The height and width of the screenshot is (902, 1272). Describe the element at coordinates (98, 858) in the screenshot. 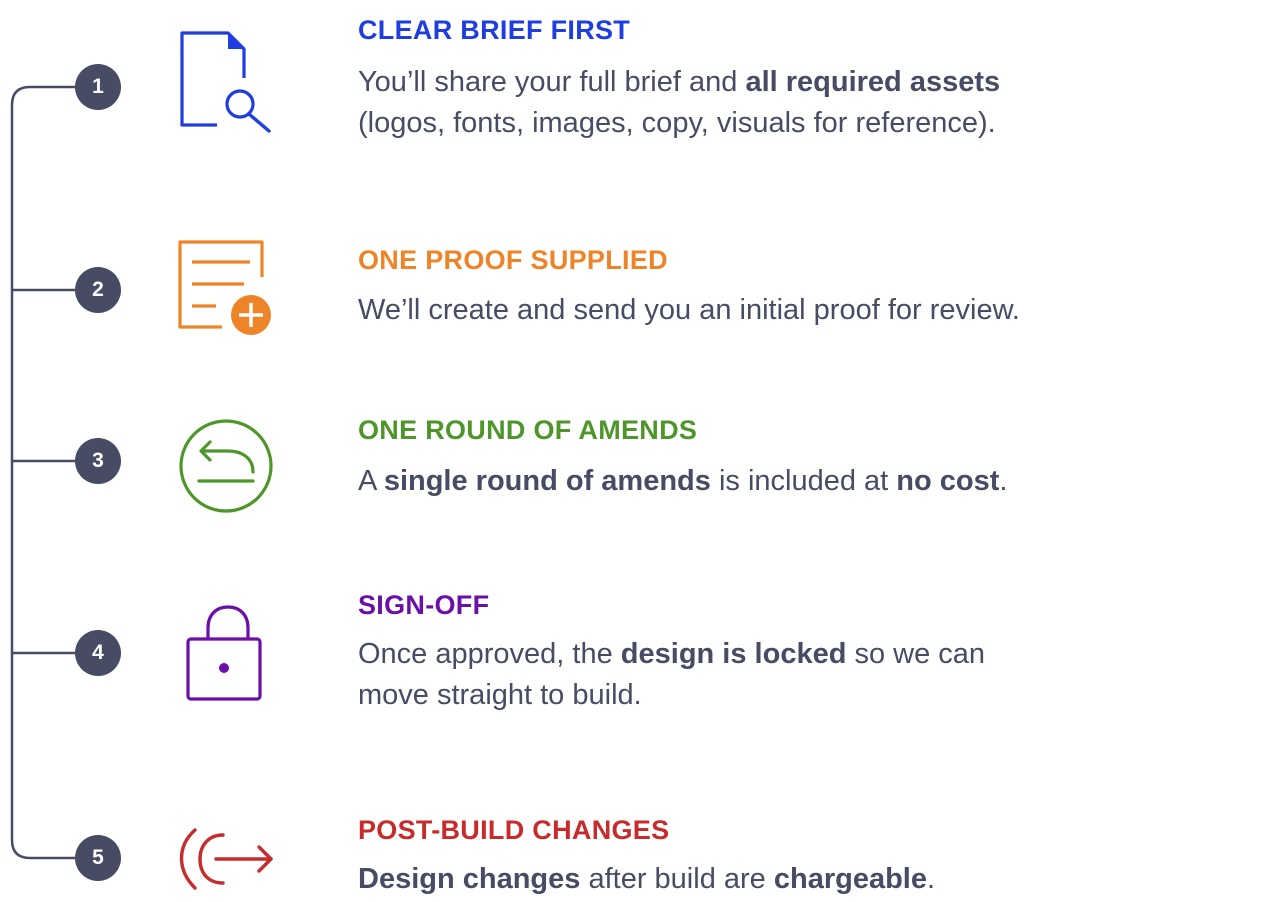

I see `step-5-badge: 5` at that location.